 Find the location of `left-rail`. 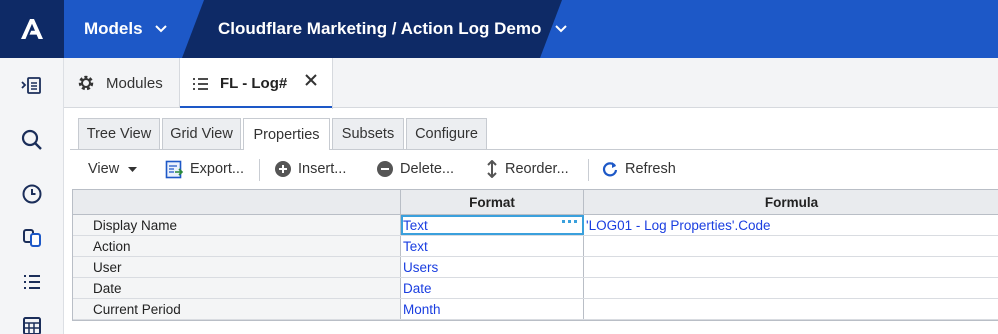

left-rail is located at coordinates (32, 196).